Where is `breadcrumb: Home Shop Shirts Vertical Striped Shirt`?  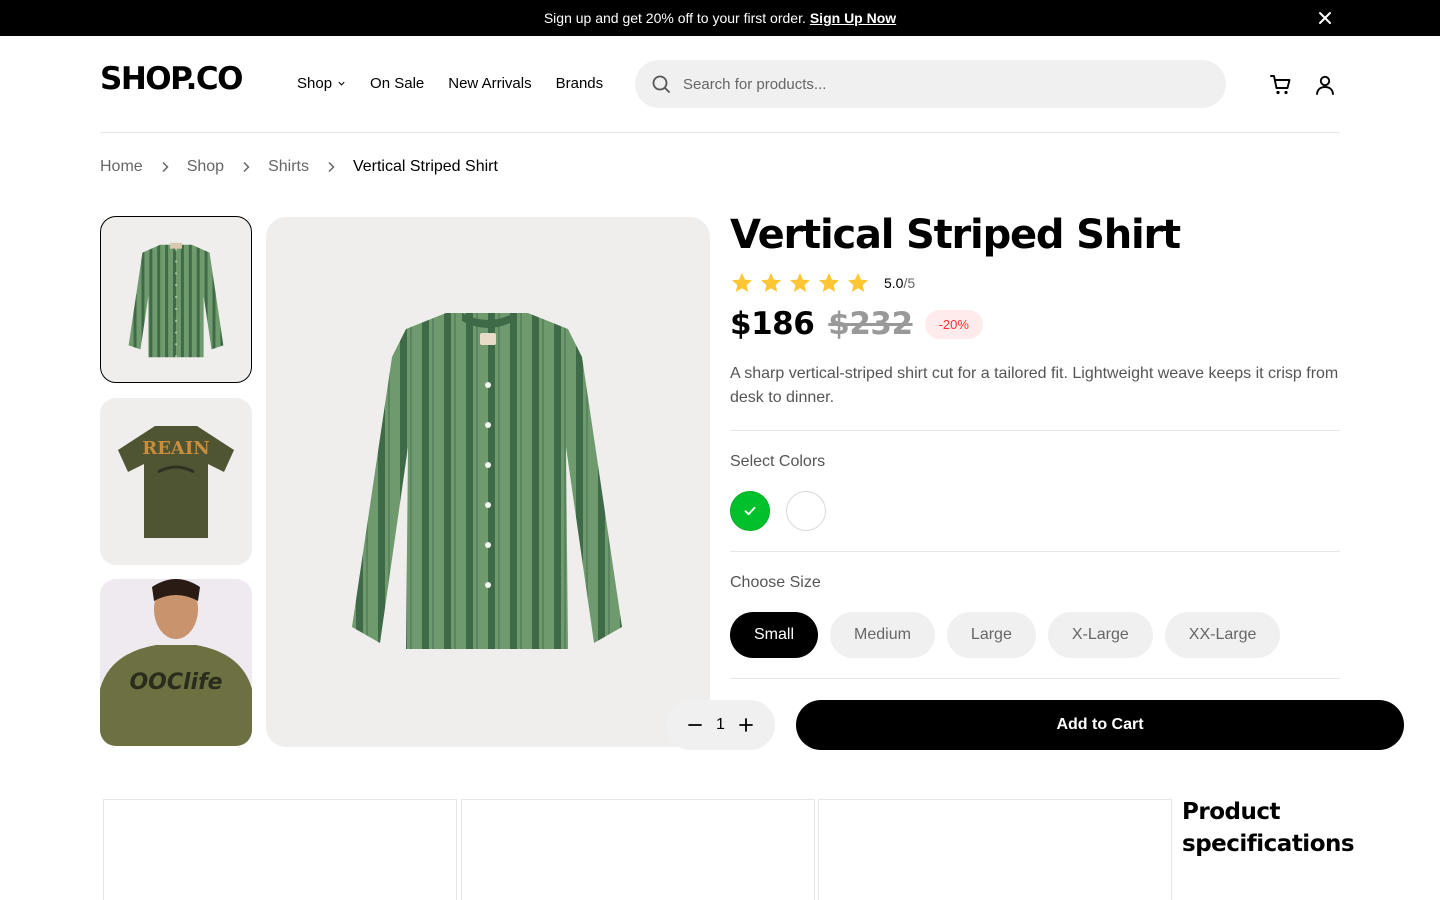
breadcrumb: Home Shop Shirts Vertical Striped Shirt is located at coordinates (299, 167).